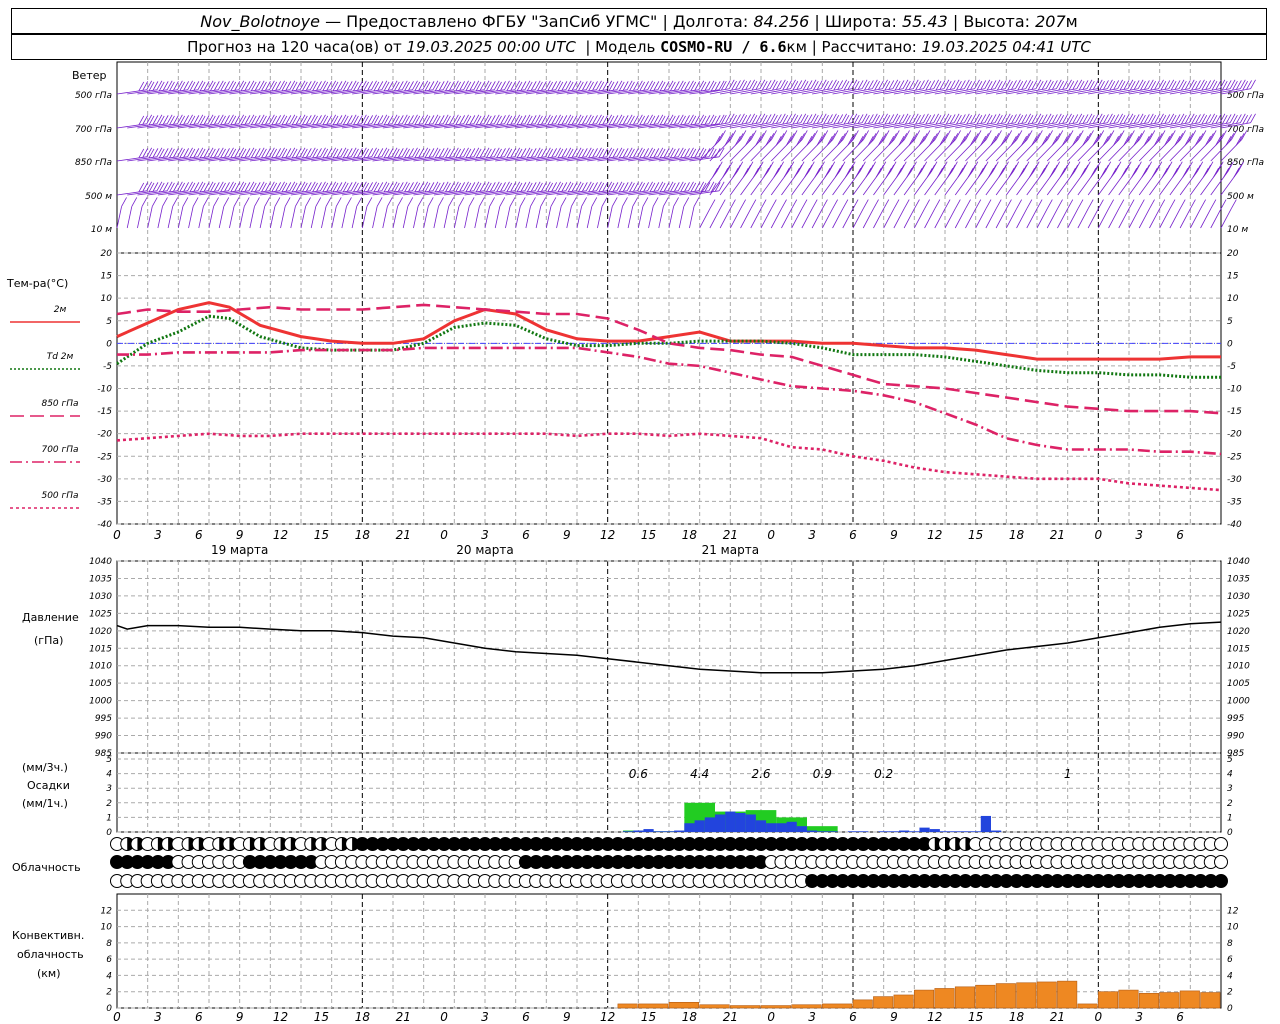 This screenshot has height=1024, width=1280. What do you see at coordinates (199, 1017) in the screenshot?
I see `conv-x-tick: 6` at bounding box center [199, 1017].